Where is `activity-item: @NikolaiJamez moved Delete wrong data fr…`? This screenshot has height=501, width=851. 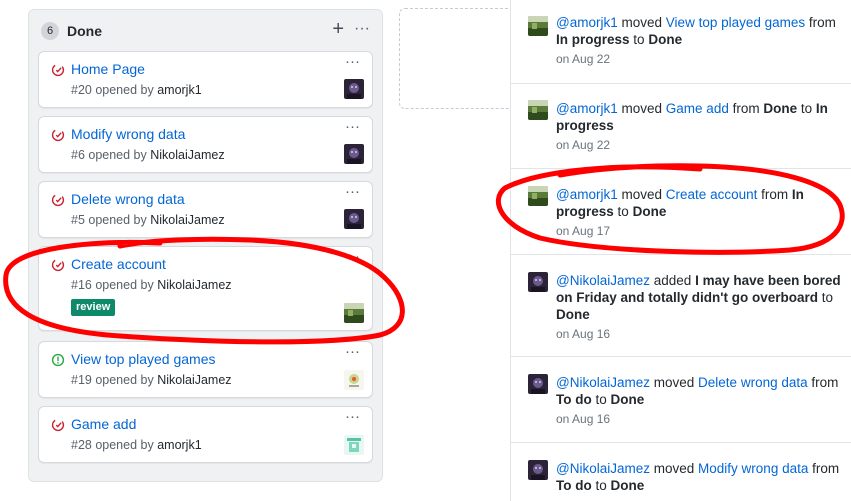 activity-item: @NikolaiJamez moved Delete wrong data fr… is located at coordinates (681, 400).